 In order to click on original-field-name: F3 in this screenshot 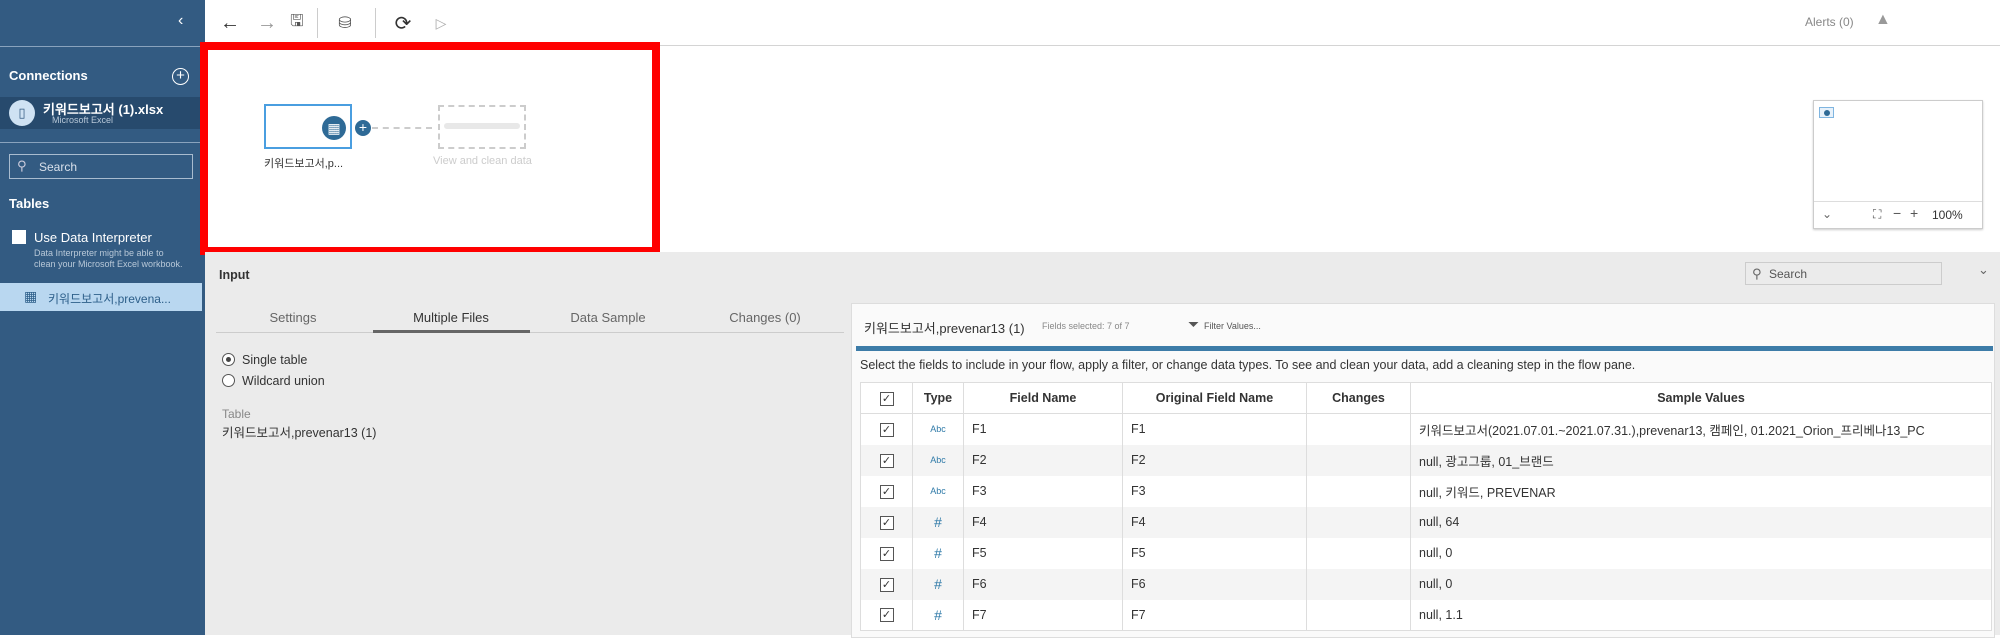, I will do `click(1214, 491)`.